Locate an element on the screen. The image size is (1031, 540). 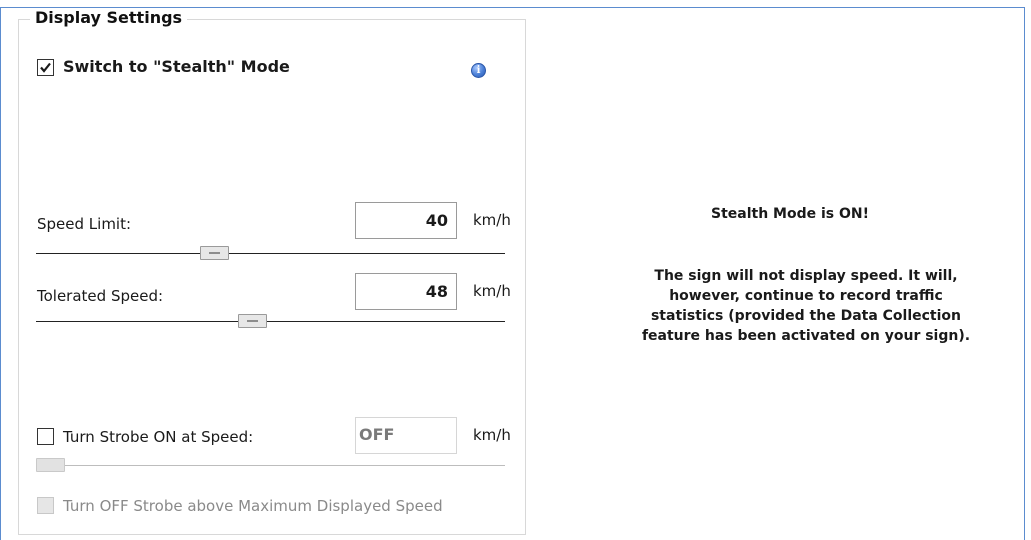
tolerated-speed-slider-thumb is located at coordinates (252, 321).